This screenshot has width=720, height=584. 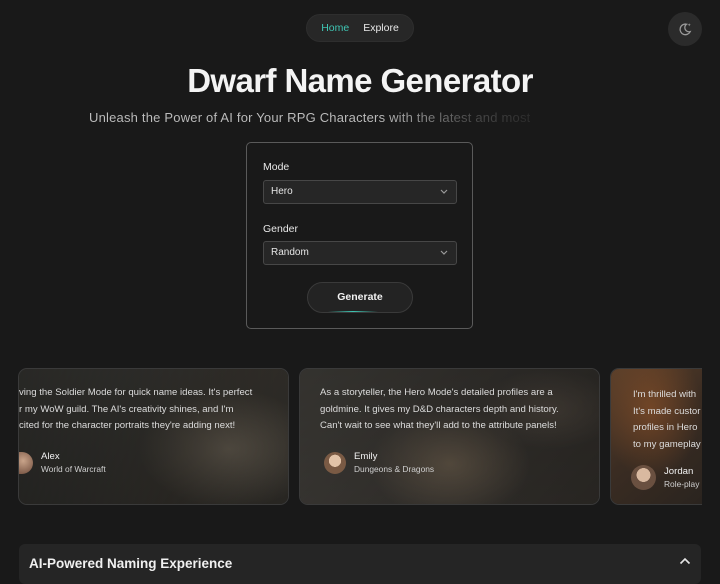 I want to click on testimonial-author: Jordan Role-play, so click(x=665, y=477).